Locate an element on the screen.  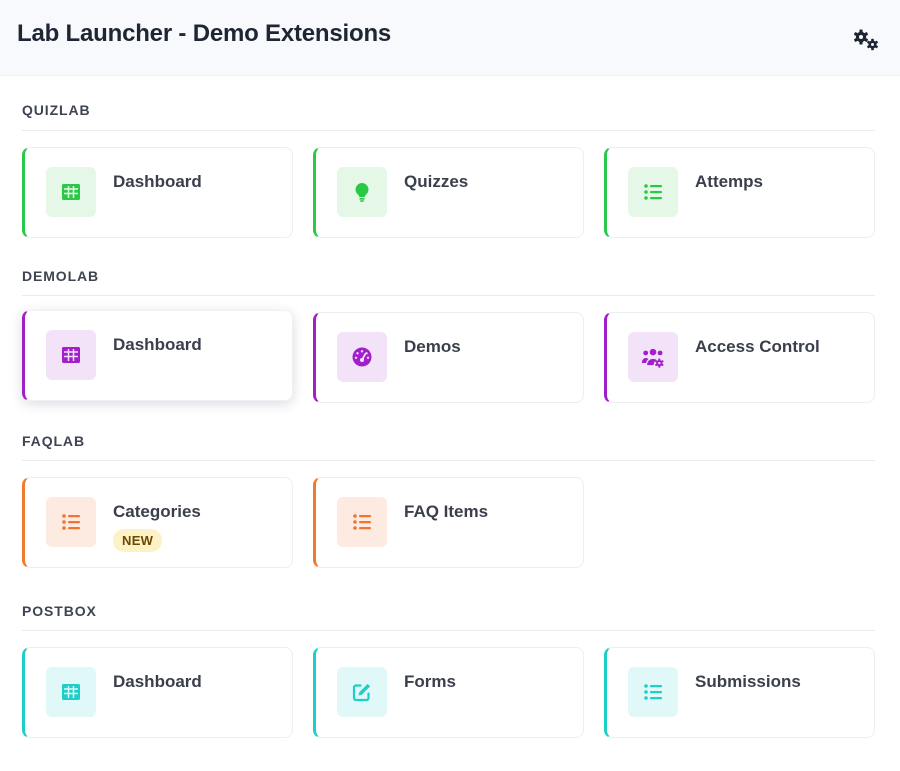
card-label: Quizzes is located at coordinates (436, 181).